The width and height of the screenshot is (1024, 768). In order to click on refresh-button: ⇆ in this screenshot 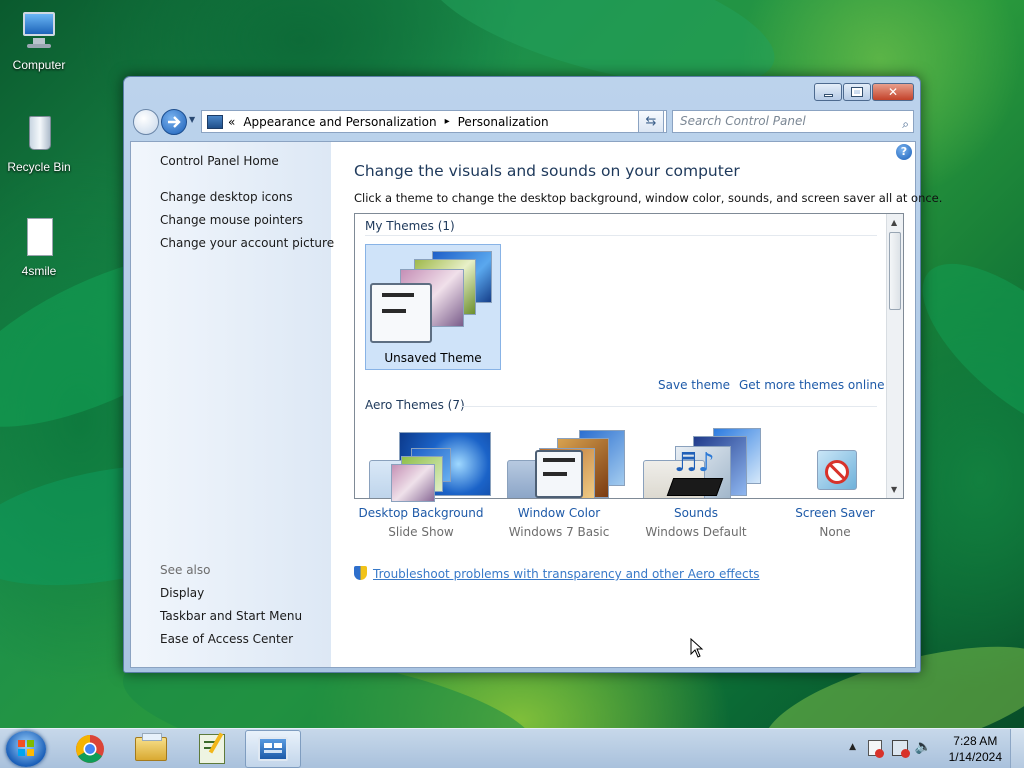, I will do `click(651, 121)`.